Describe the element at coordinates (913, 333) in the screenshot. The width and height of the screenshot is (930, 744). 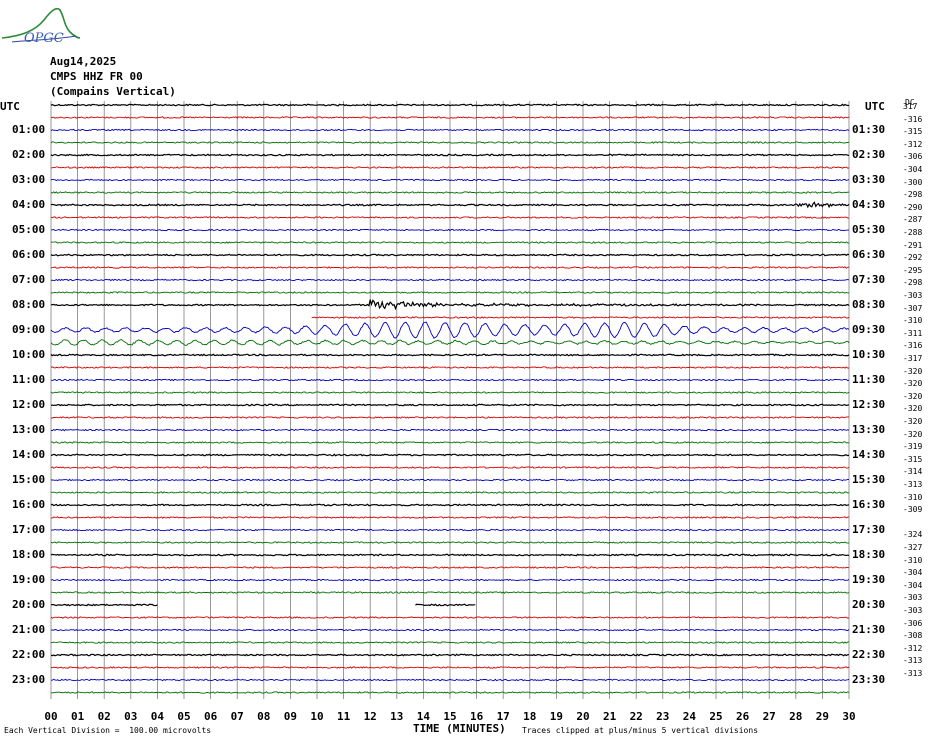
I see `row-offset-label: -311` at that location.